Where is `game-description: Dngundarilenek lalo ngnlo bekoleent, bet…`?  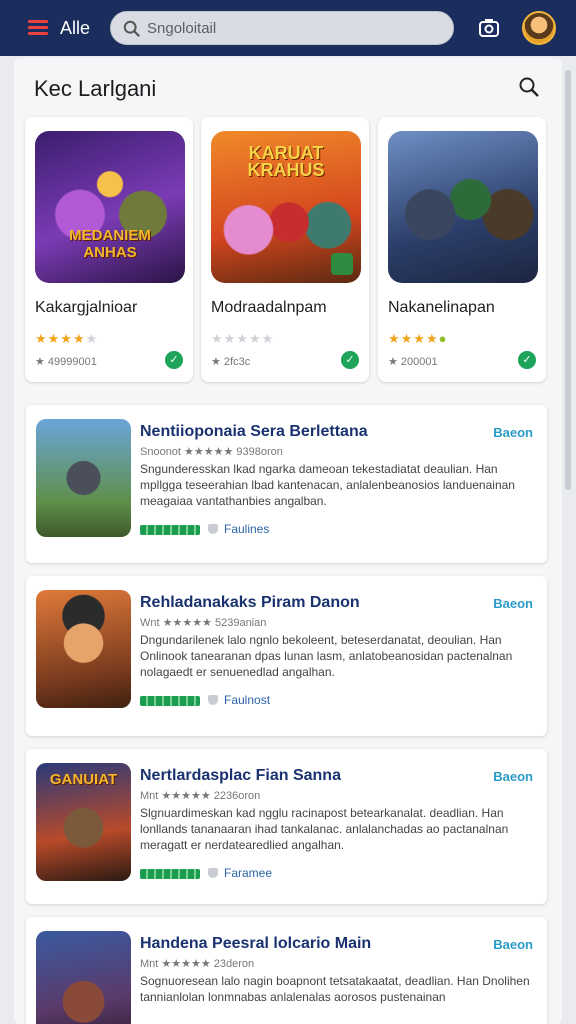 game-description: Dngundarilenek lalo ngnlo bekoleent, bet… is located at coordinates (326, 656).